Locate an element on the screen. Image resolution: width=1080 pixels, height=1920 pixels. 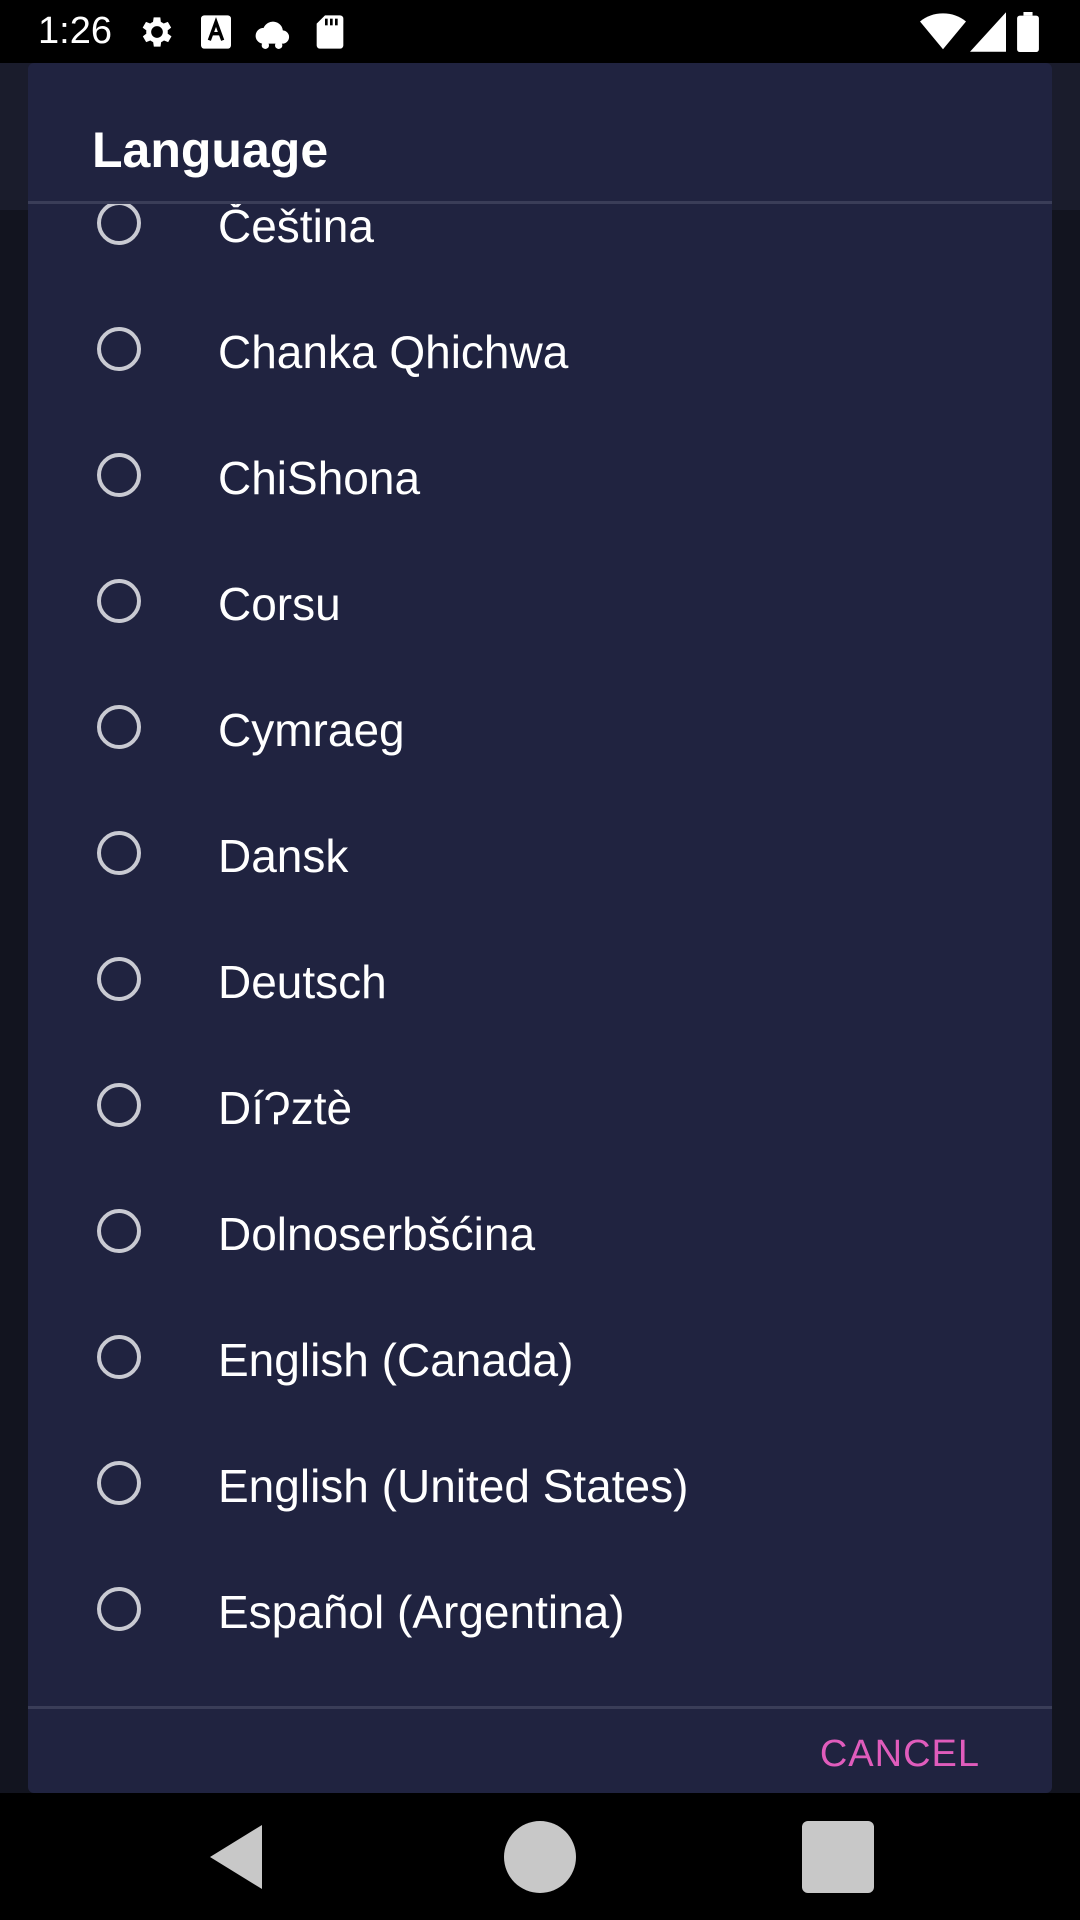
language-option: Español (Argentina) is located at coordinates (540, 1612).